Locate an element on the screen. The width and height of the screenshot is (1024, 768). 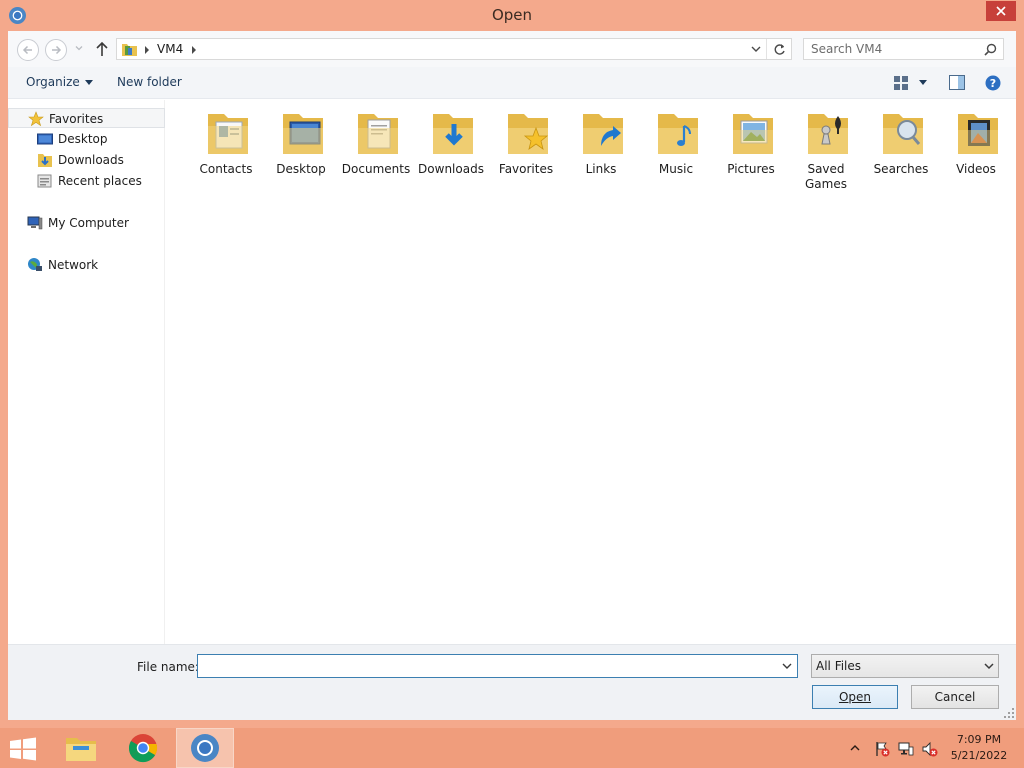
folder-label: Pictures is located at coordinates (751, 169).